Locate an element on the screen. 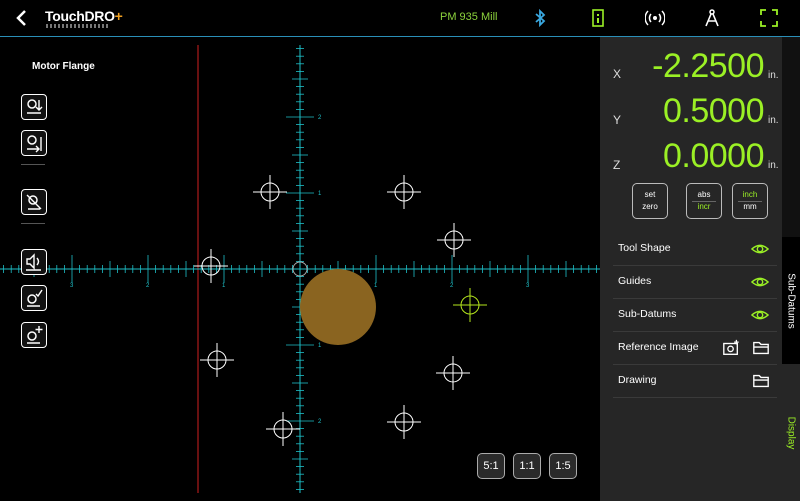  fullscreen-icon is located at coordinates (769, 18).